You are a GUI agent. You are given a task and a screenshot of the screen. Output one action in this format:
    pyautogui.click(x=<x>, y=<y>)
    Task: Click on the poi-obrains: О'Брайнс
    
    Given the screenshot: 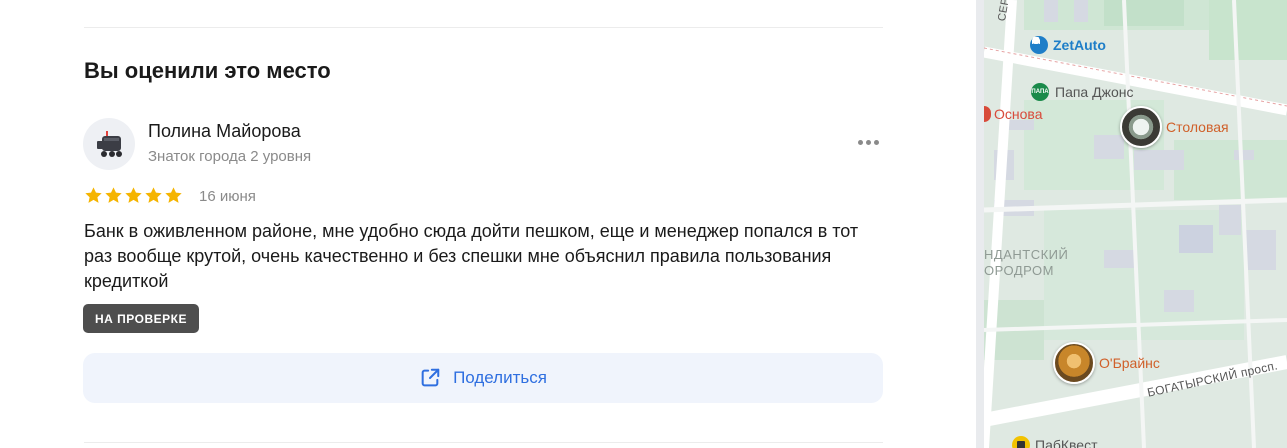 What is the action you would take?
    pyautogui.click(x=1106, y=363)
    